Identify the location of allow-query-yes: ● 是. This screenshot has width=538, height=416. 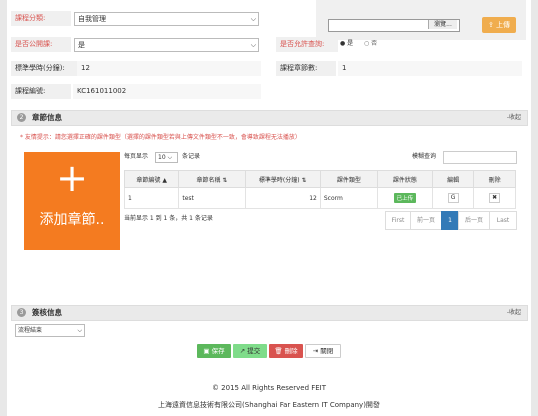
(346, 44).